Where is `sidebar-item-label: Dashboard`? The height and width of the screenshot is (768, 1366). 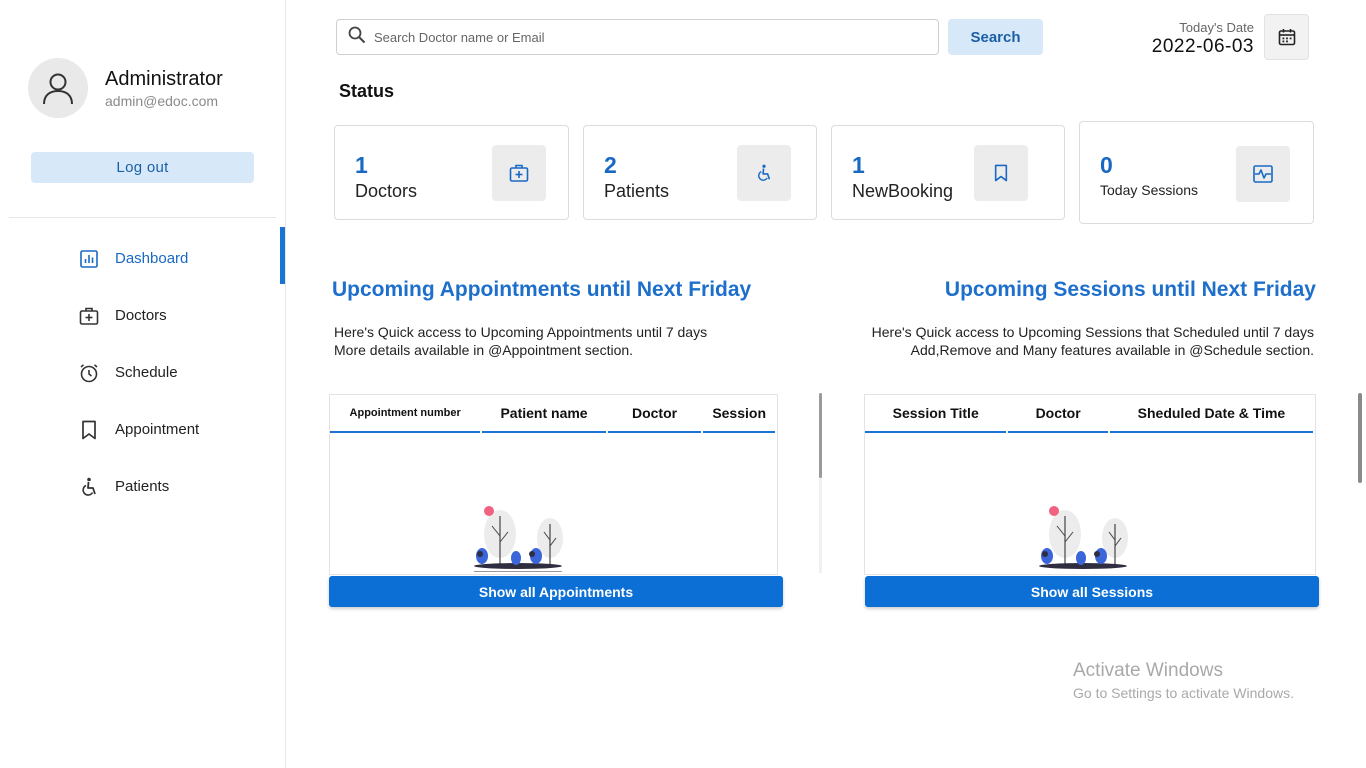 sidebar-item-label: Dashboard is located at coordinates (152, 258).